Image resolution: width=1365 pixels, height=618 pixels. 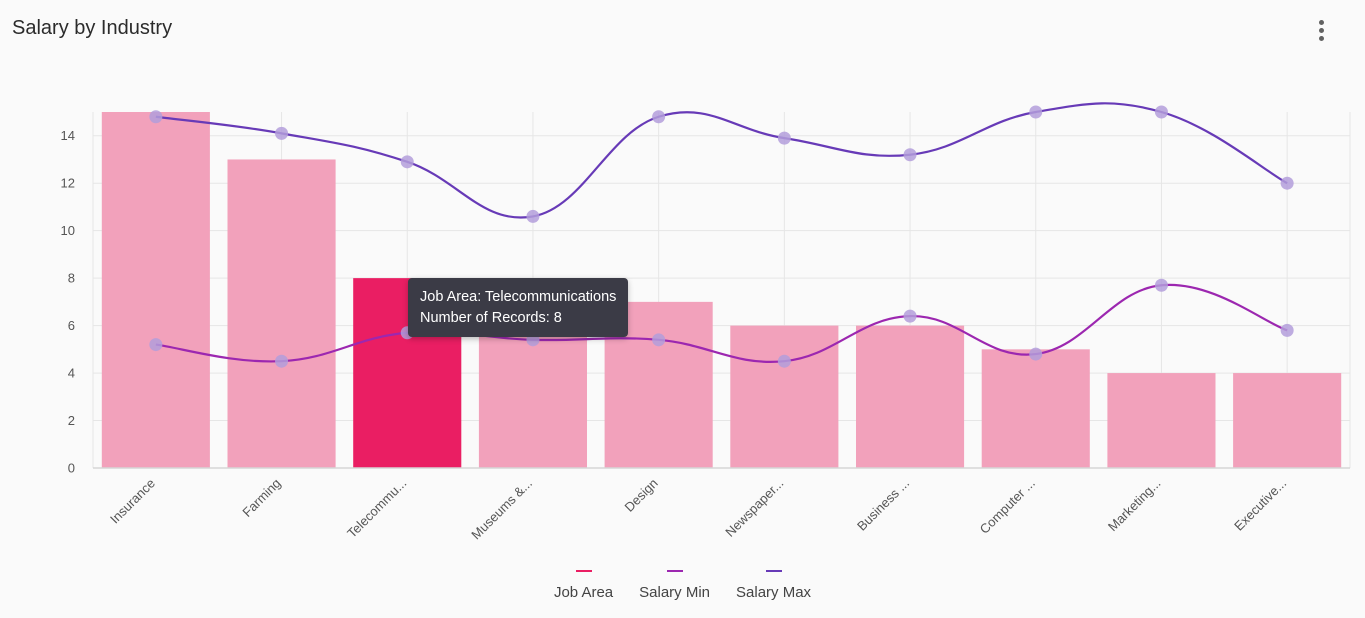 What do you see at coordinates (674, 571) in the screenshot?
I see `legend-swatch-salary-min` at bounding box center [674, 571].